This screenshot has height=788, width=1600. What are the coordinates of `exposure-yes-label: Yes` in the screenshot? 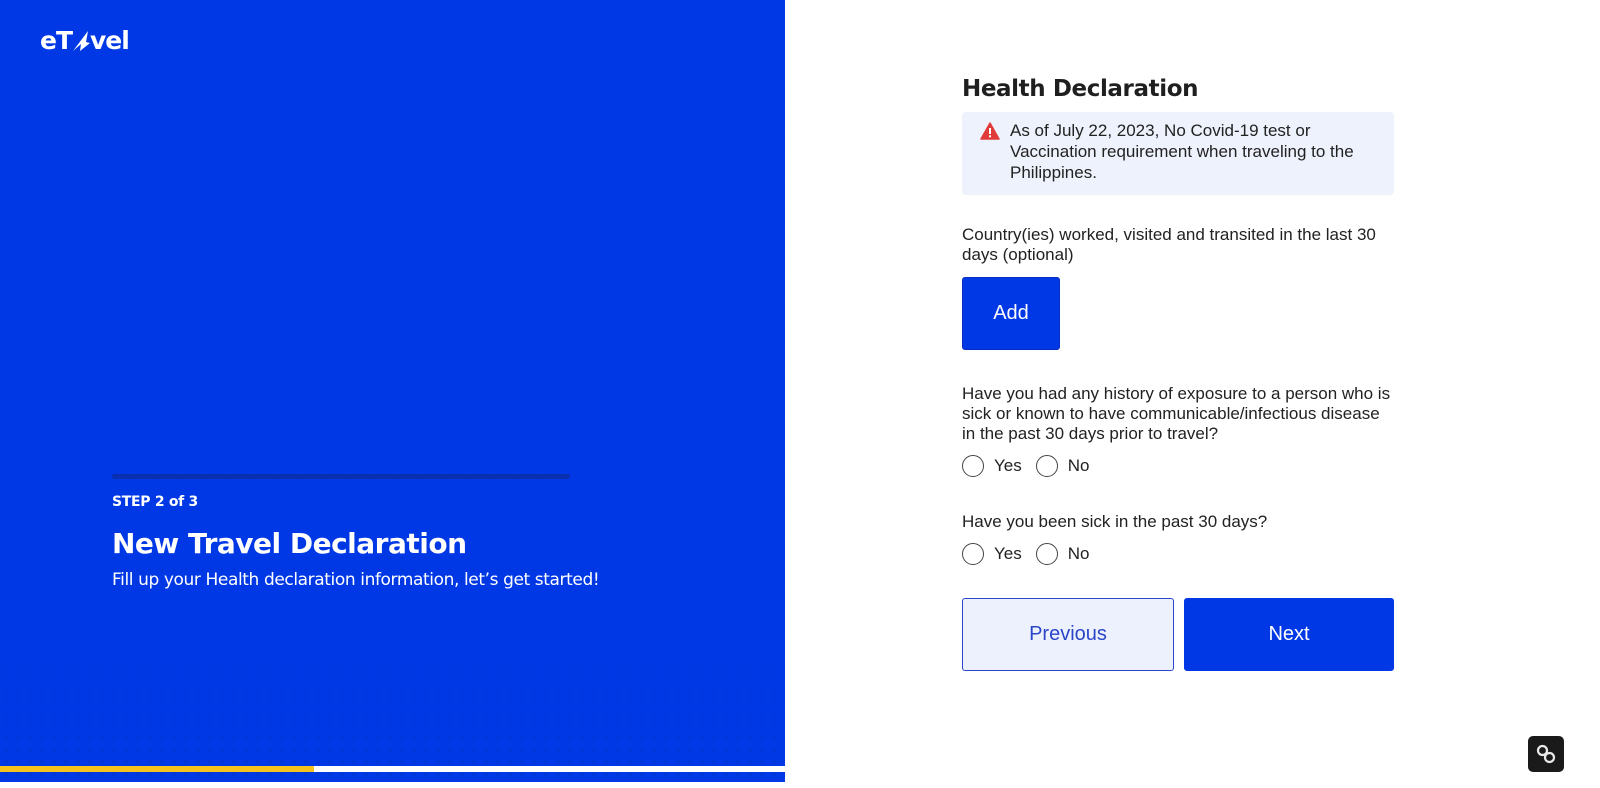 It's located at (1008, 465).